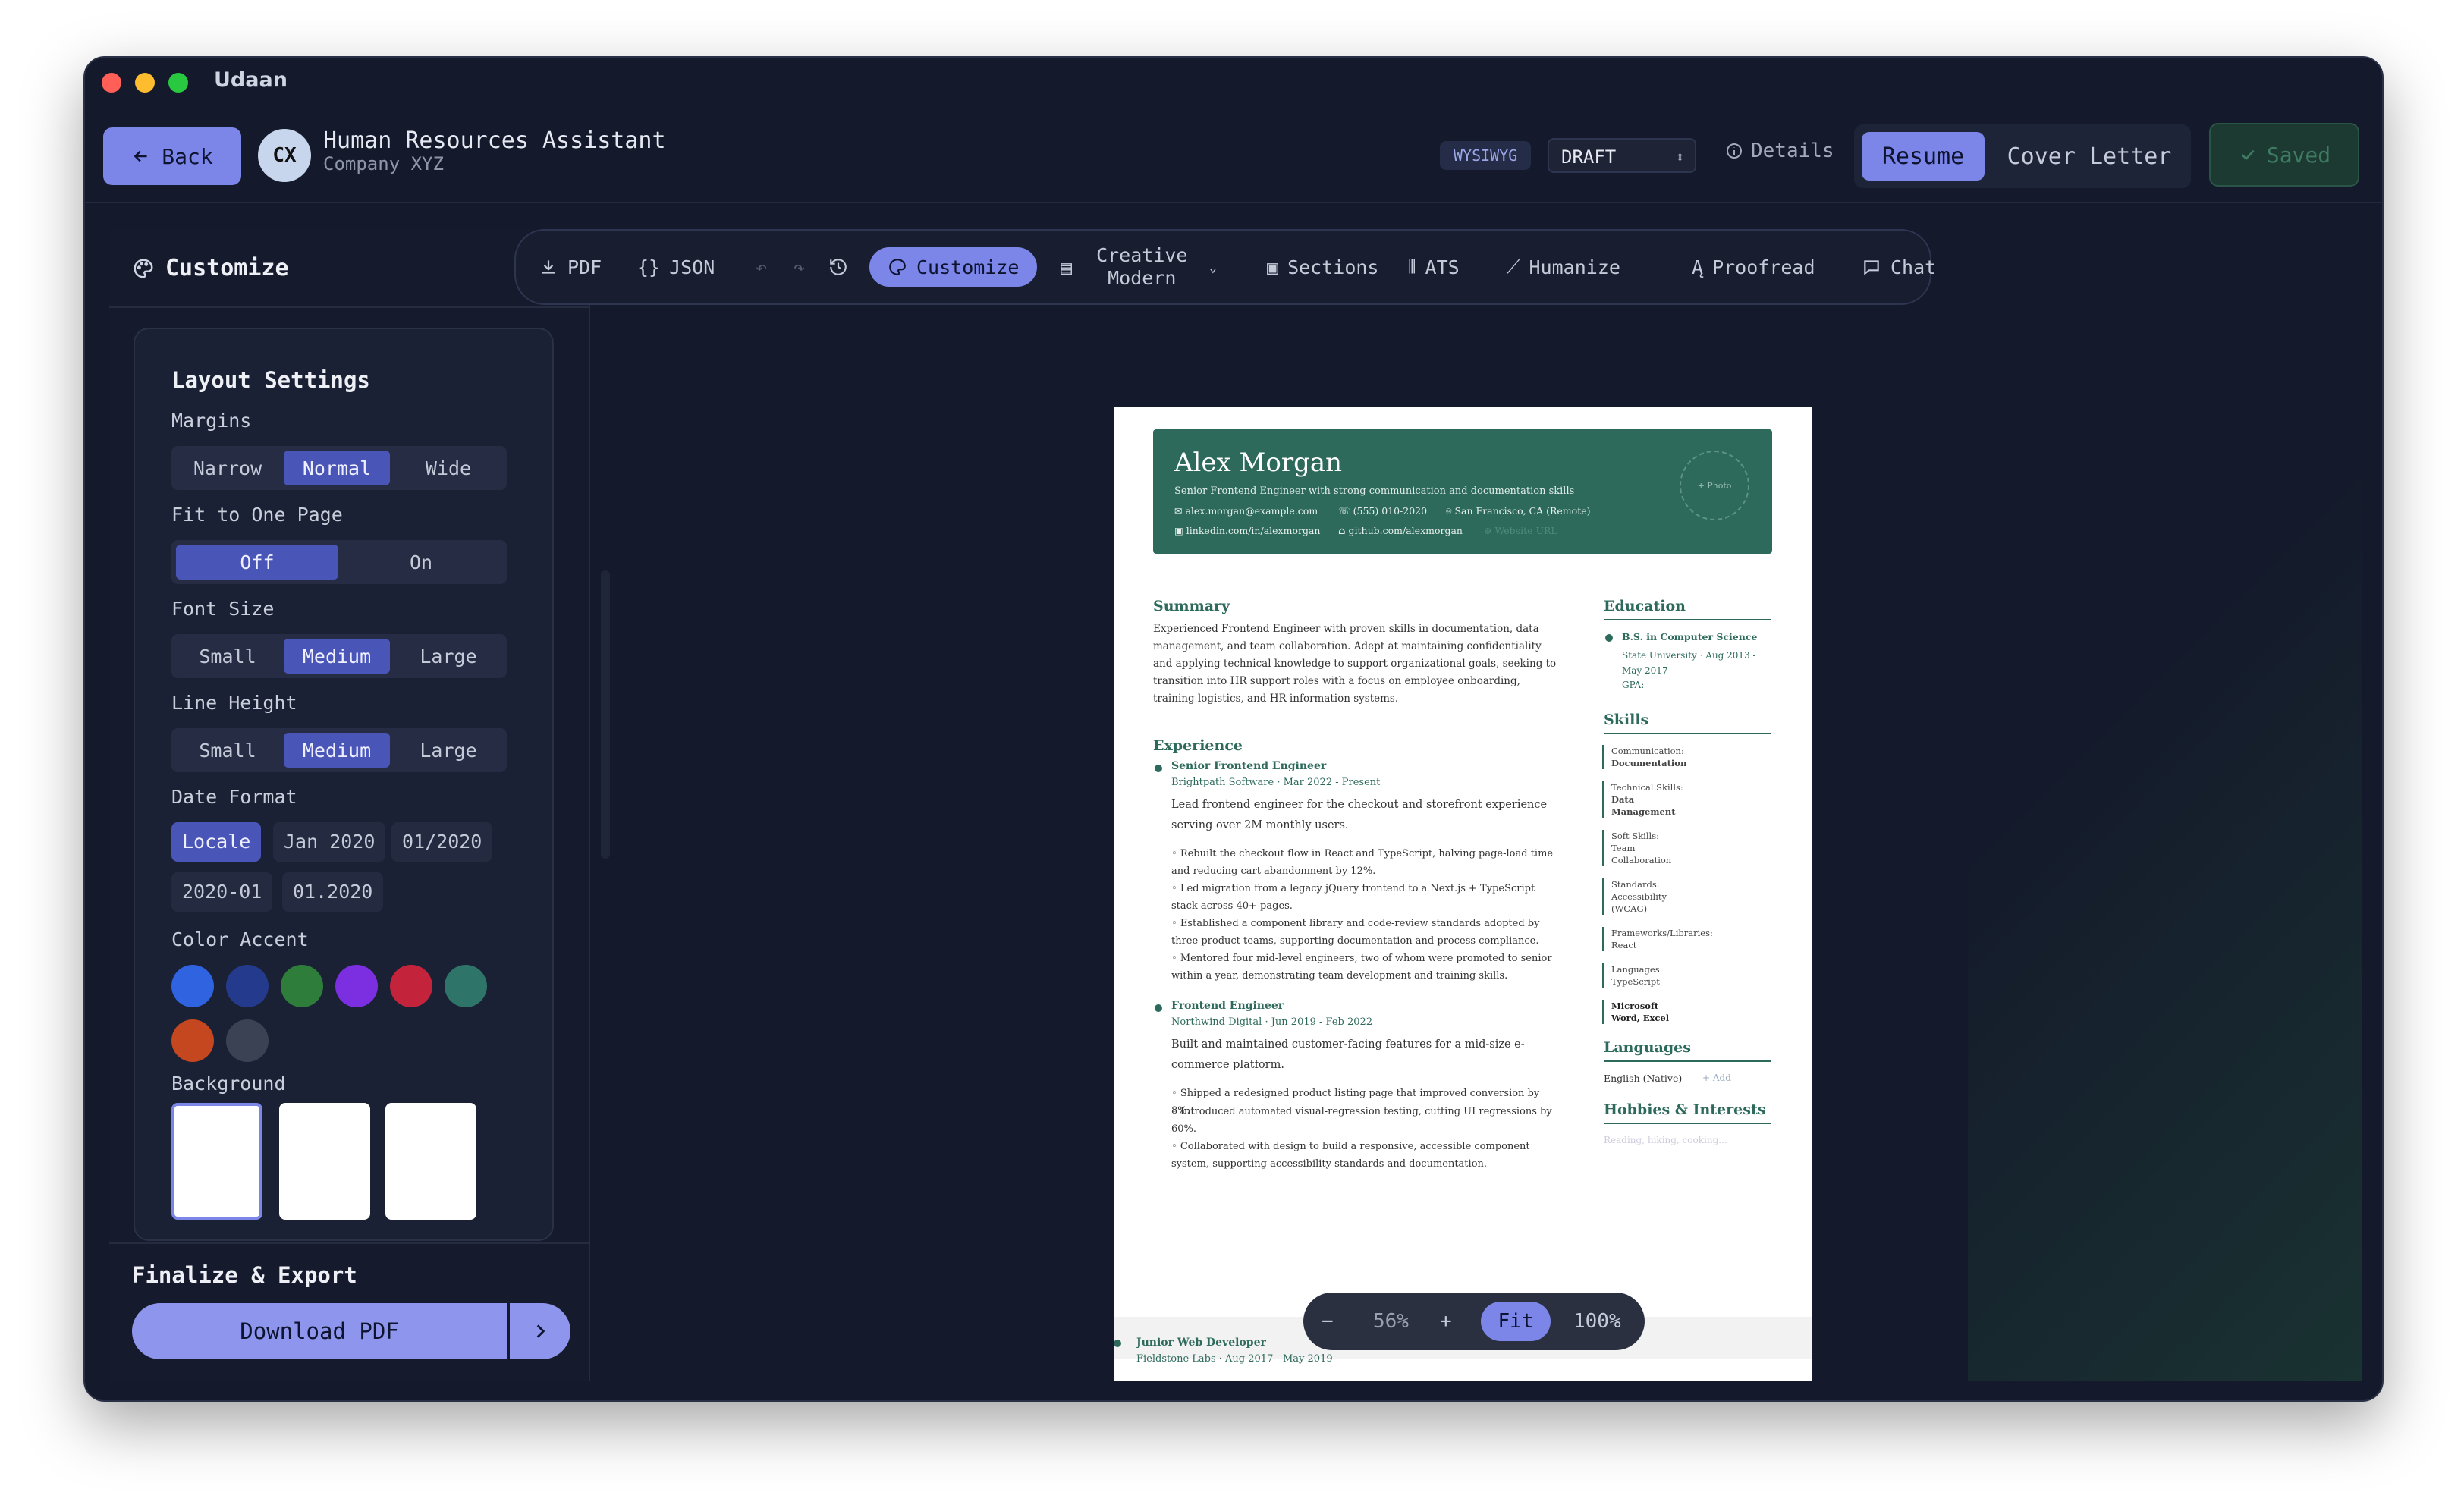 The width and height of the screenshot is (2464, 1511). Describe the element at coordinates (1649, 763) in the screenshot. I see `skill-value: Documentation` at that location.